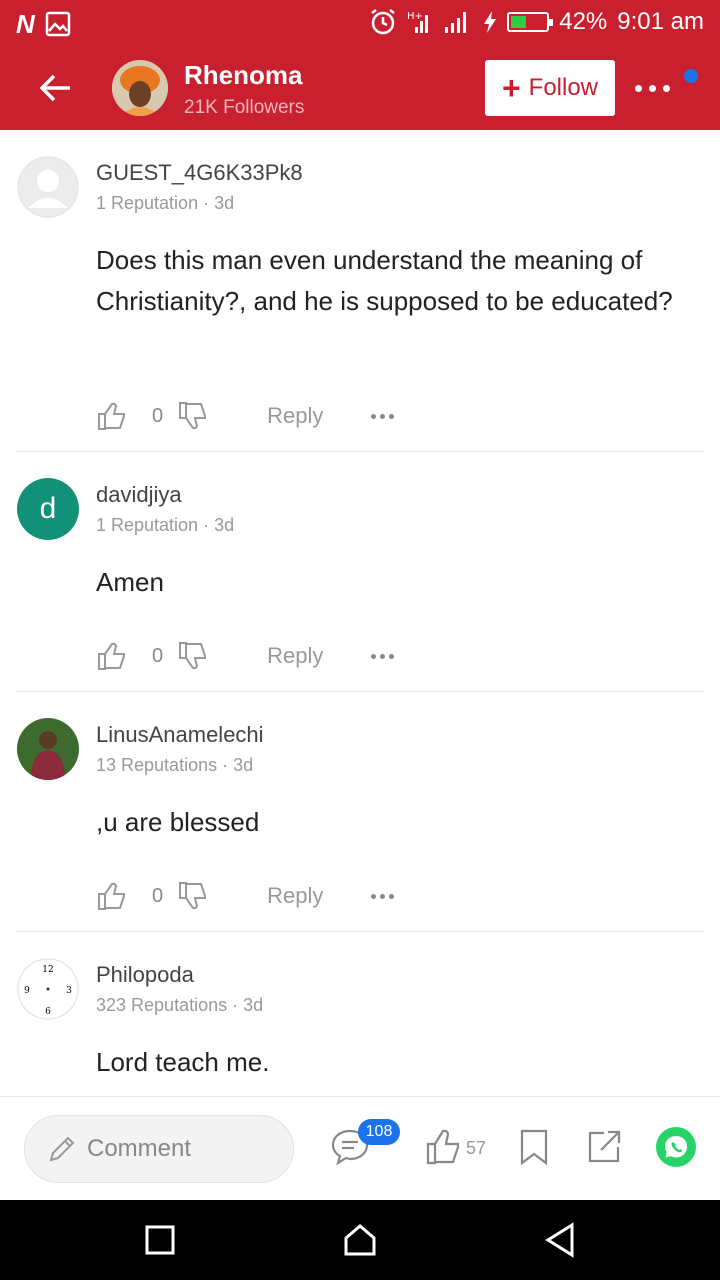 This screenshot has width=720, height=1280. Describe the element at coordinates (583, 21) in the screenshot. I see `battery-percent: 42%` at that location.